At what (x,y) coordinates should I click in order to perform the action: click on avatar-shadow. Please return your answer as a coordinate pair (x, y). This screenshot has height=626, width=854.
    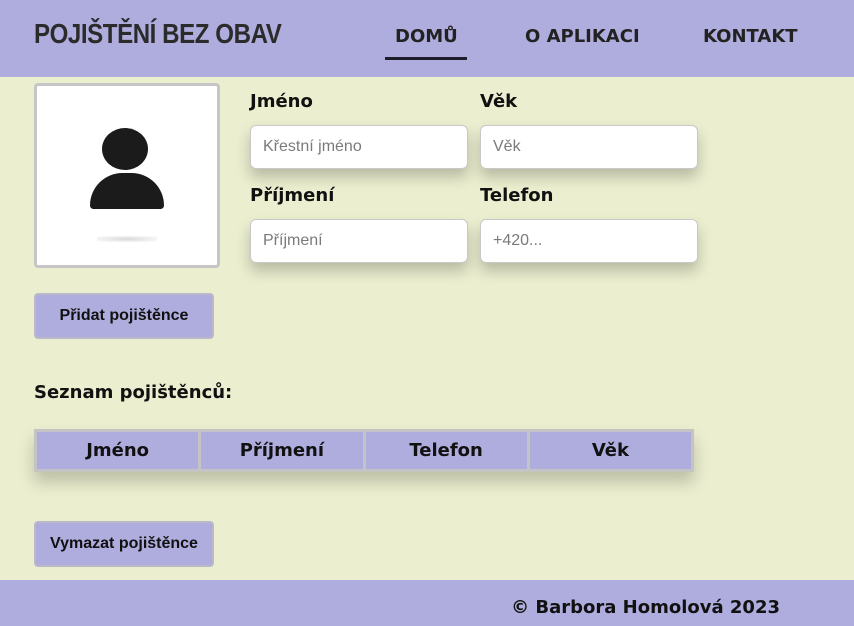
    Looking at the image, I should click on (127, 239).